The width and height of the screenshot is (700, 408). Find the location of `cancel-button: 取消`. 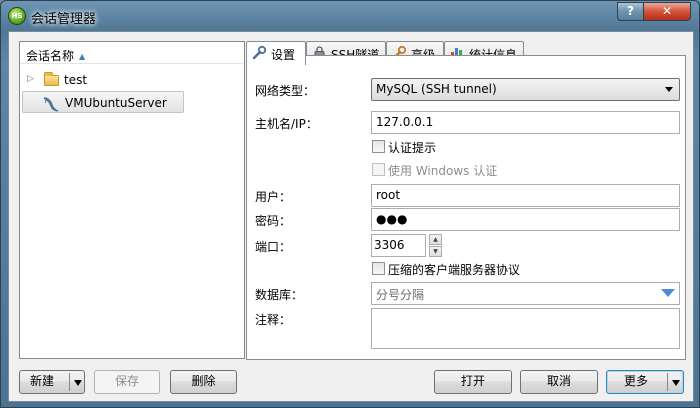

cancel-button: 取消 is located at coordinates (559, 382).